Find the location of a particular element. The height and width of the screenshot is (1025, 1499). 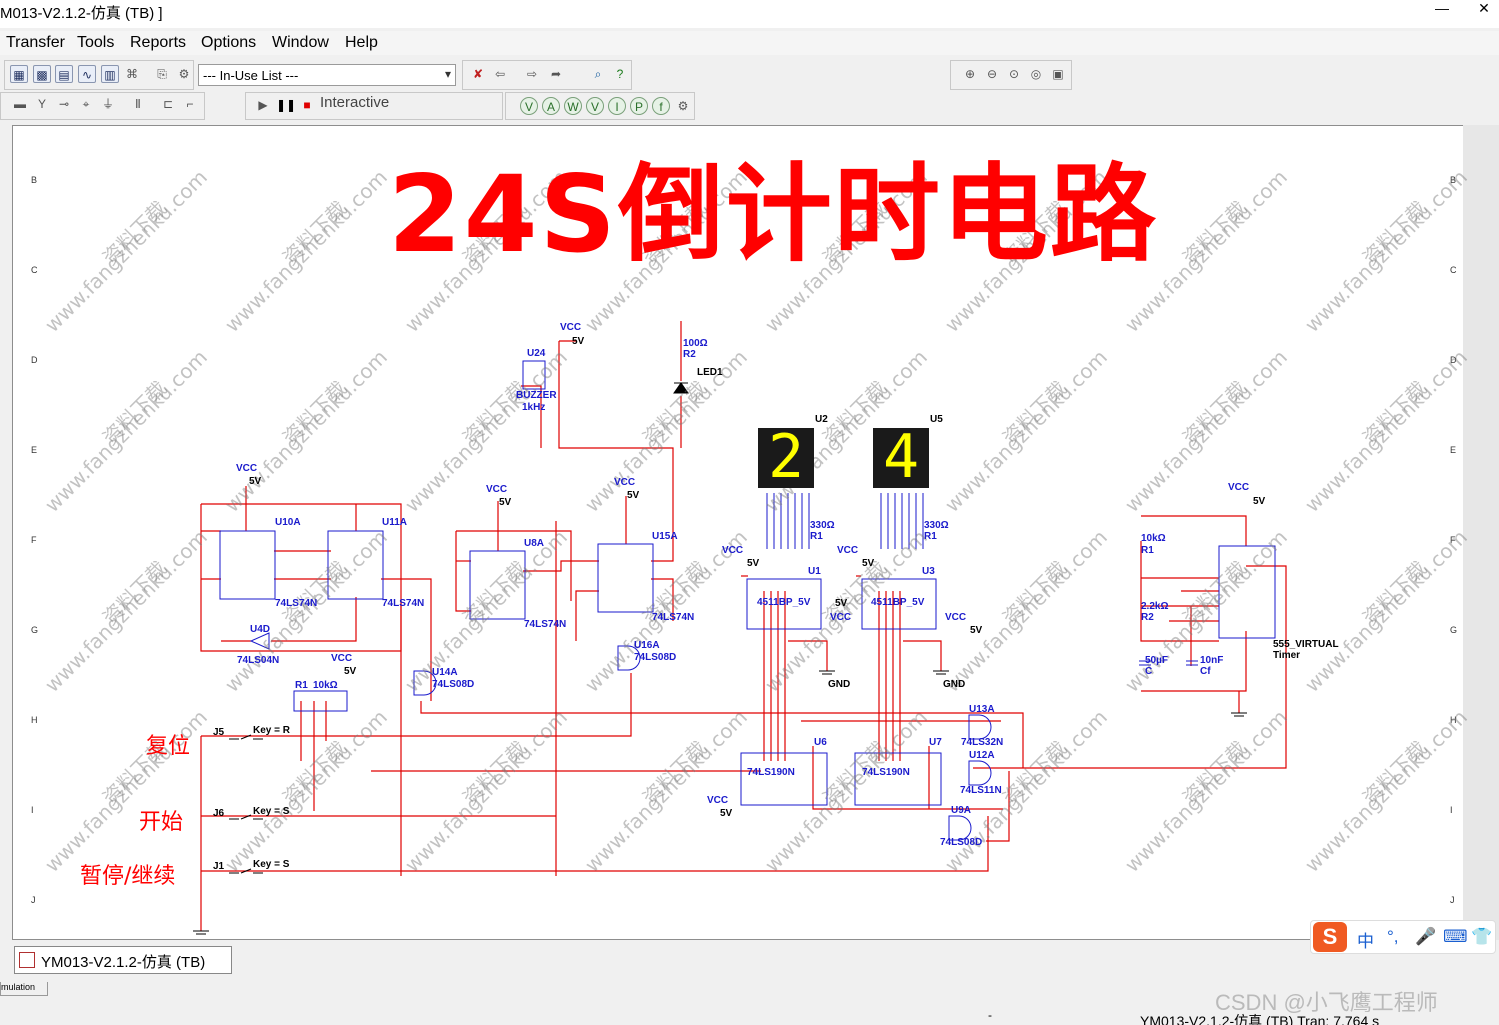

u7-type-label: 74LS190N is located at coordinates (886, 772).